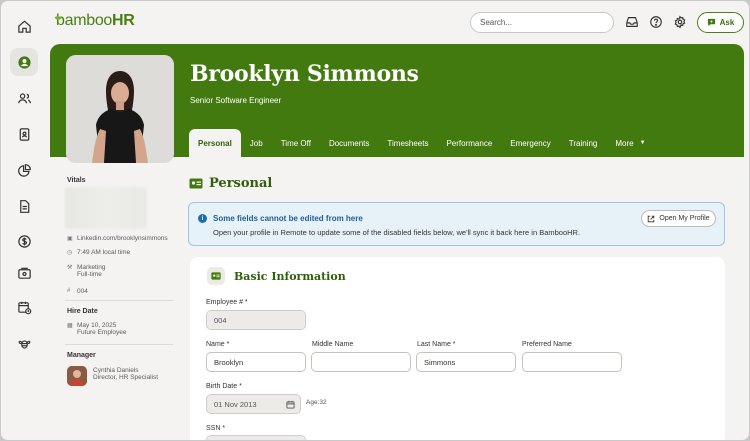 Image resolution: width=750 pixels, height=441 pixels. What do you see at coordinates (296, 143) in the screenshot?
I see `tab-time-off: Time Off` at bounding box center [296, 143].